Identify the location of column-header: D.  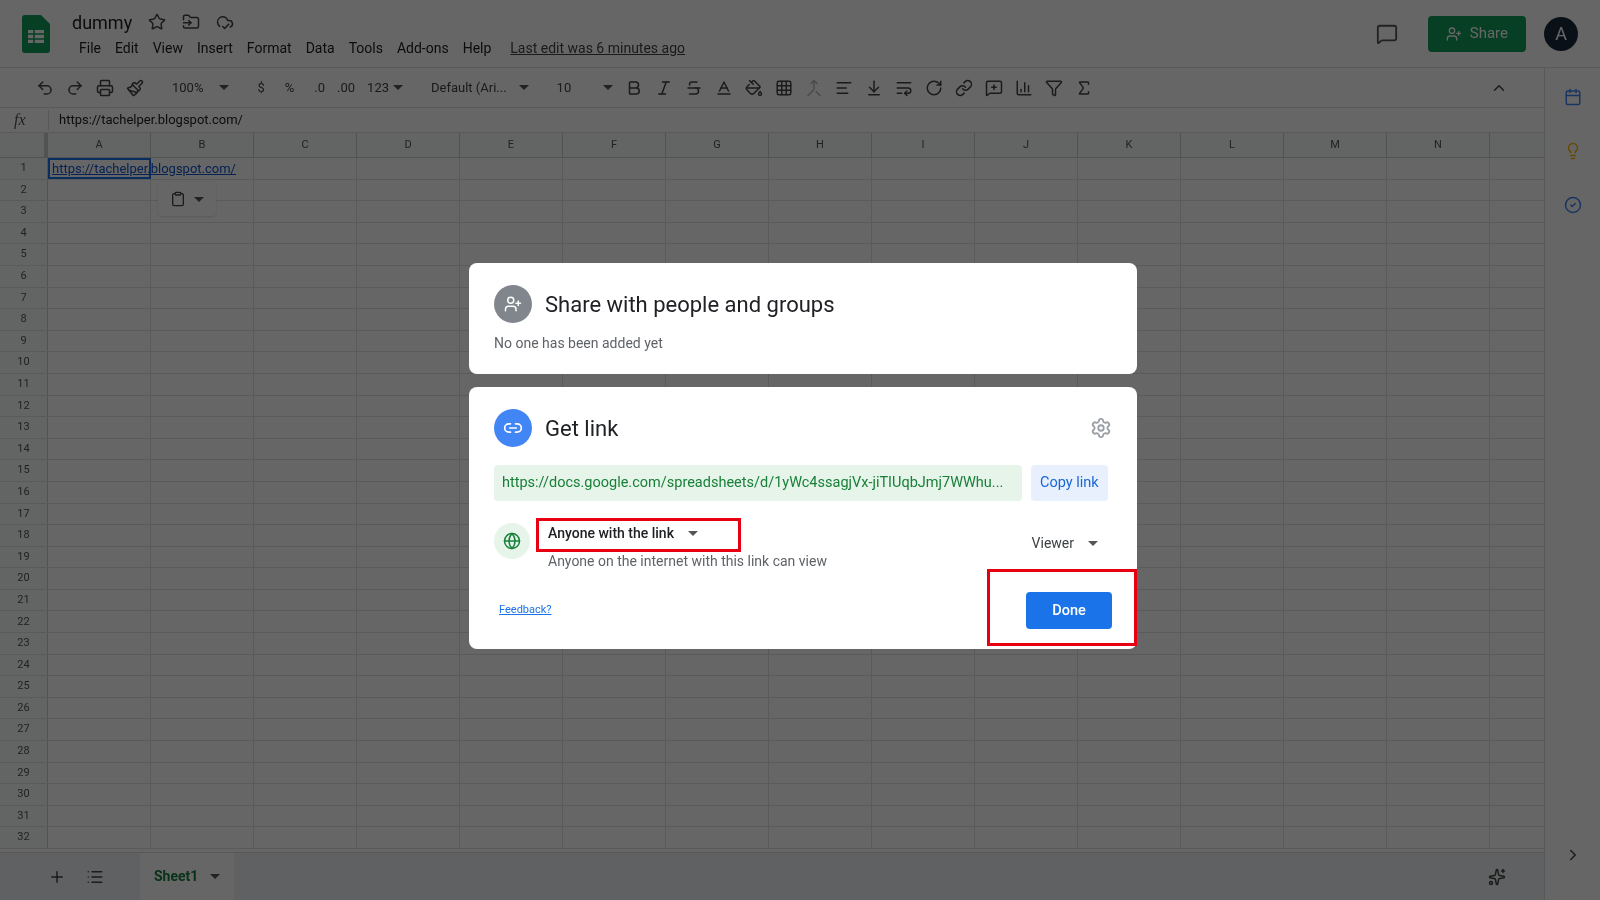
(408, 145).